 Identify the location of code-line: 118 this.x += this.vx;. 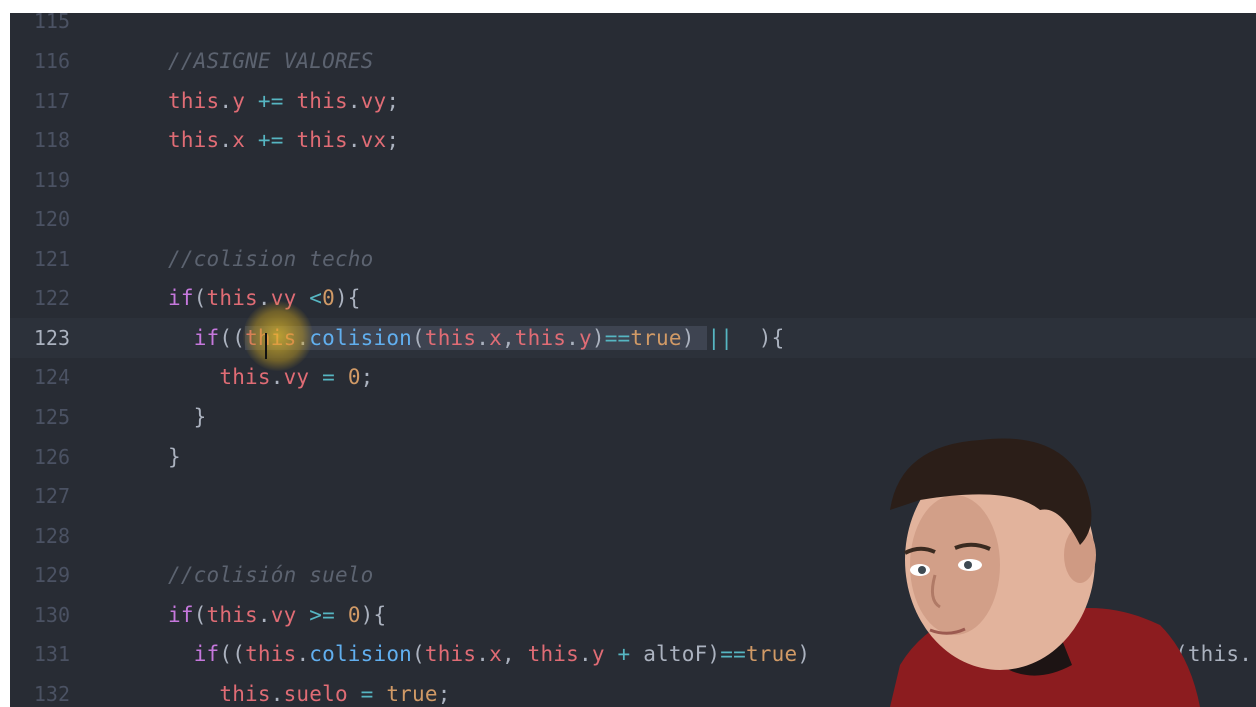
(633, 140).